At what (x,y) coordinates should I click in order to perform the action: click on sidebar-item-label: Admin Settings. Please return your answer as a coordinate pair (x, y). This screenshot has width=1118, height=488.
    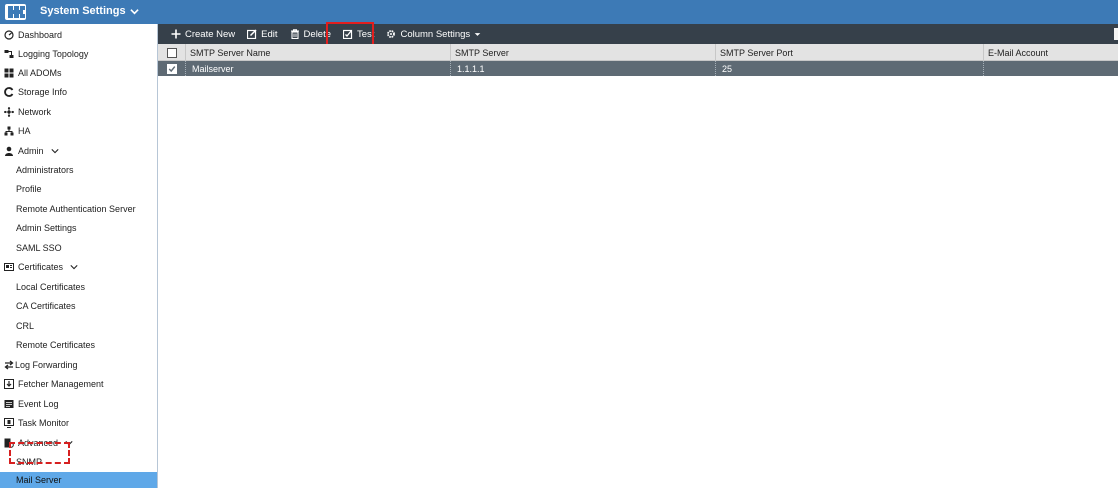
    Looking at the image, I should click on (46, 227).